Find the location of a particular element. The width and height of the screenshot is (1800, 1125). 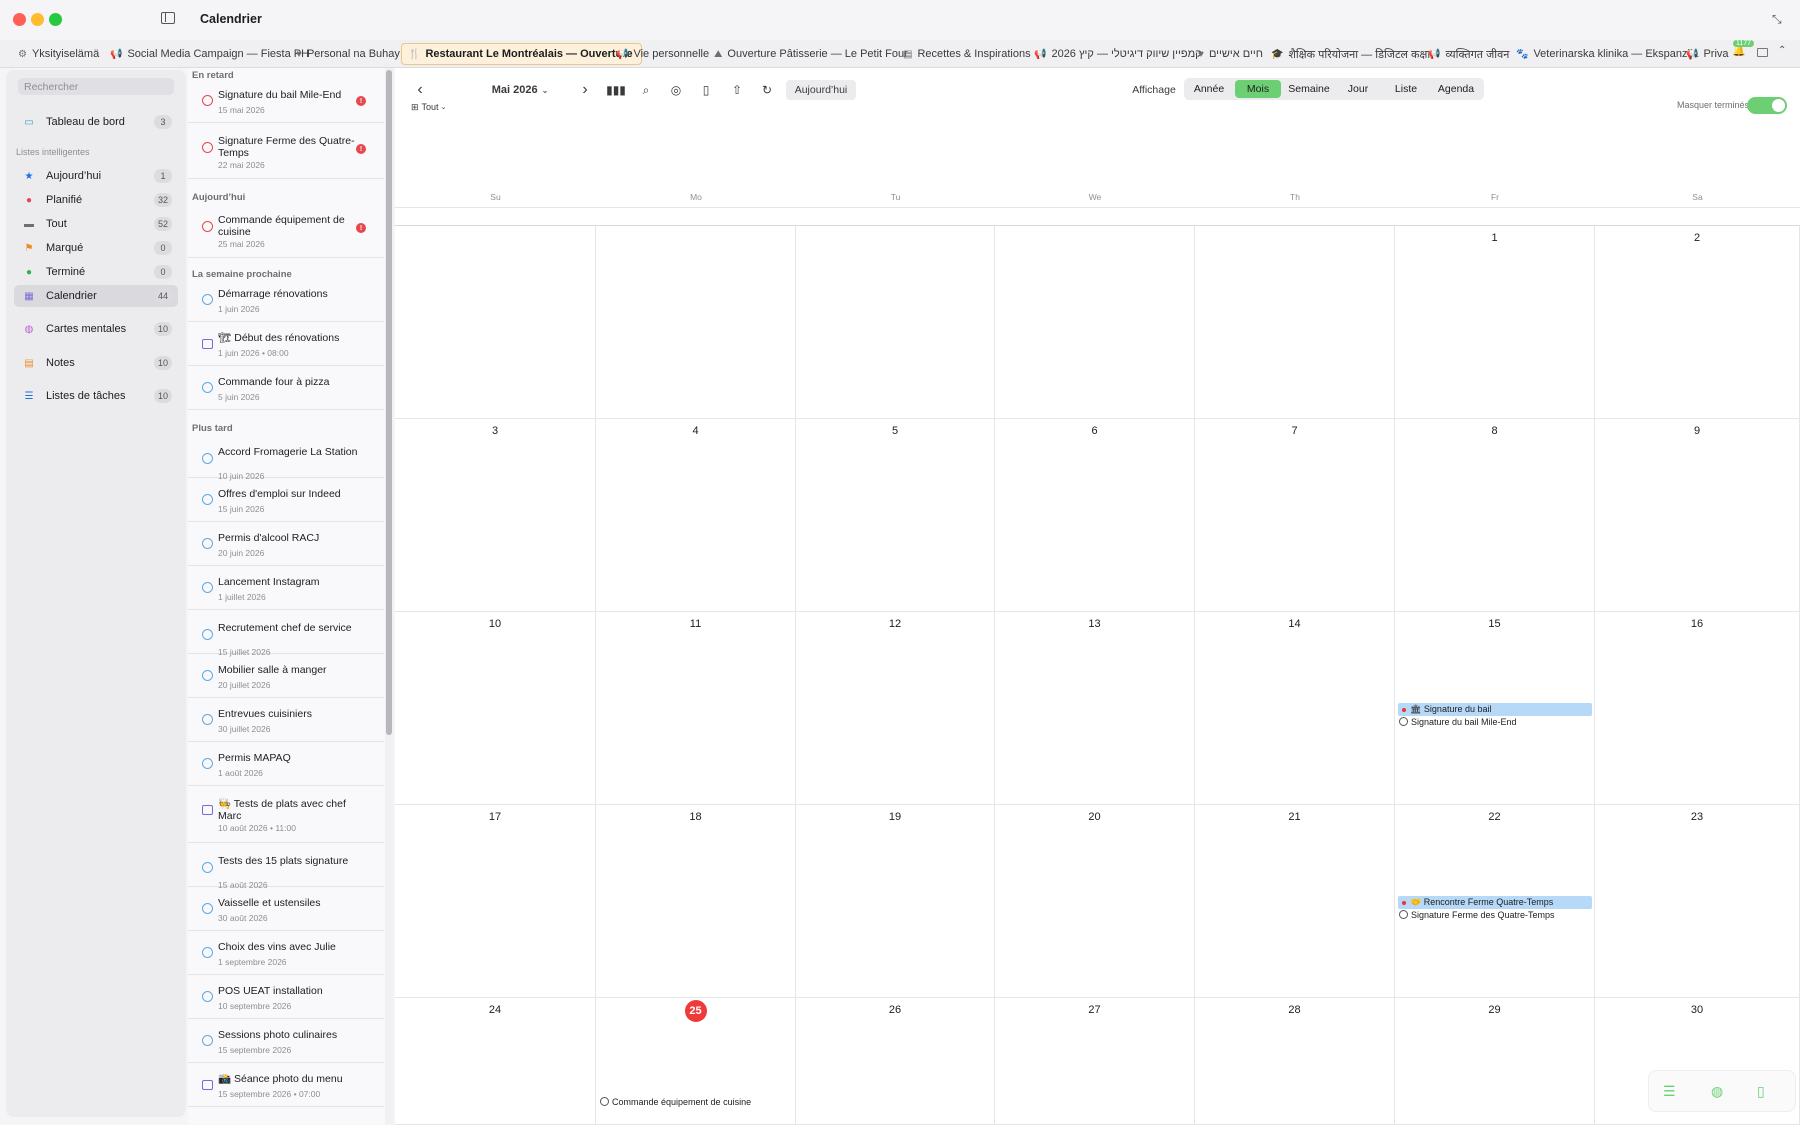

project-tab: 📢 व्यक्तिगत जीवन is located at coordinates (1469, 54).